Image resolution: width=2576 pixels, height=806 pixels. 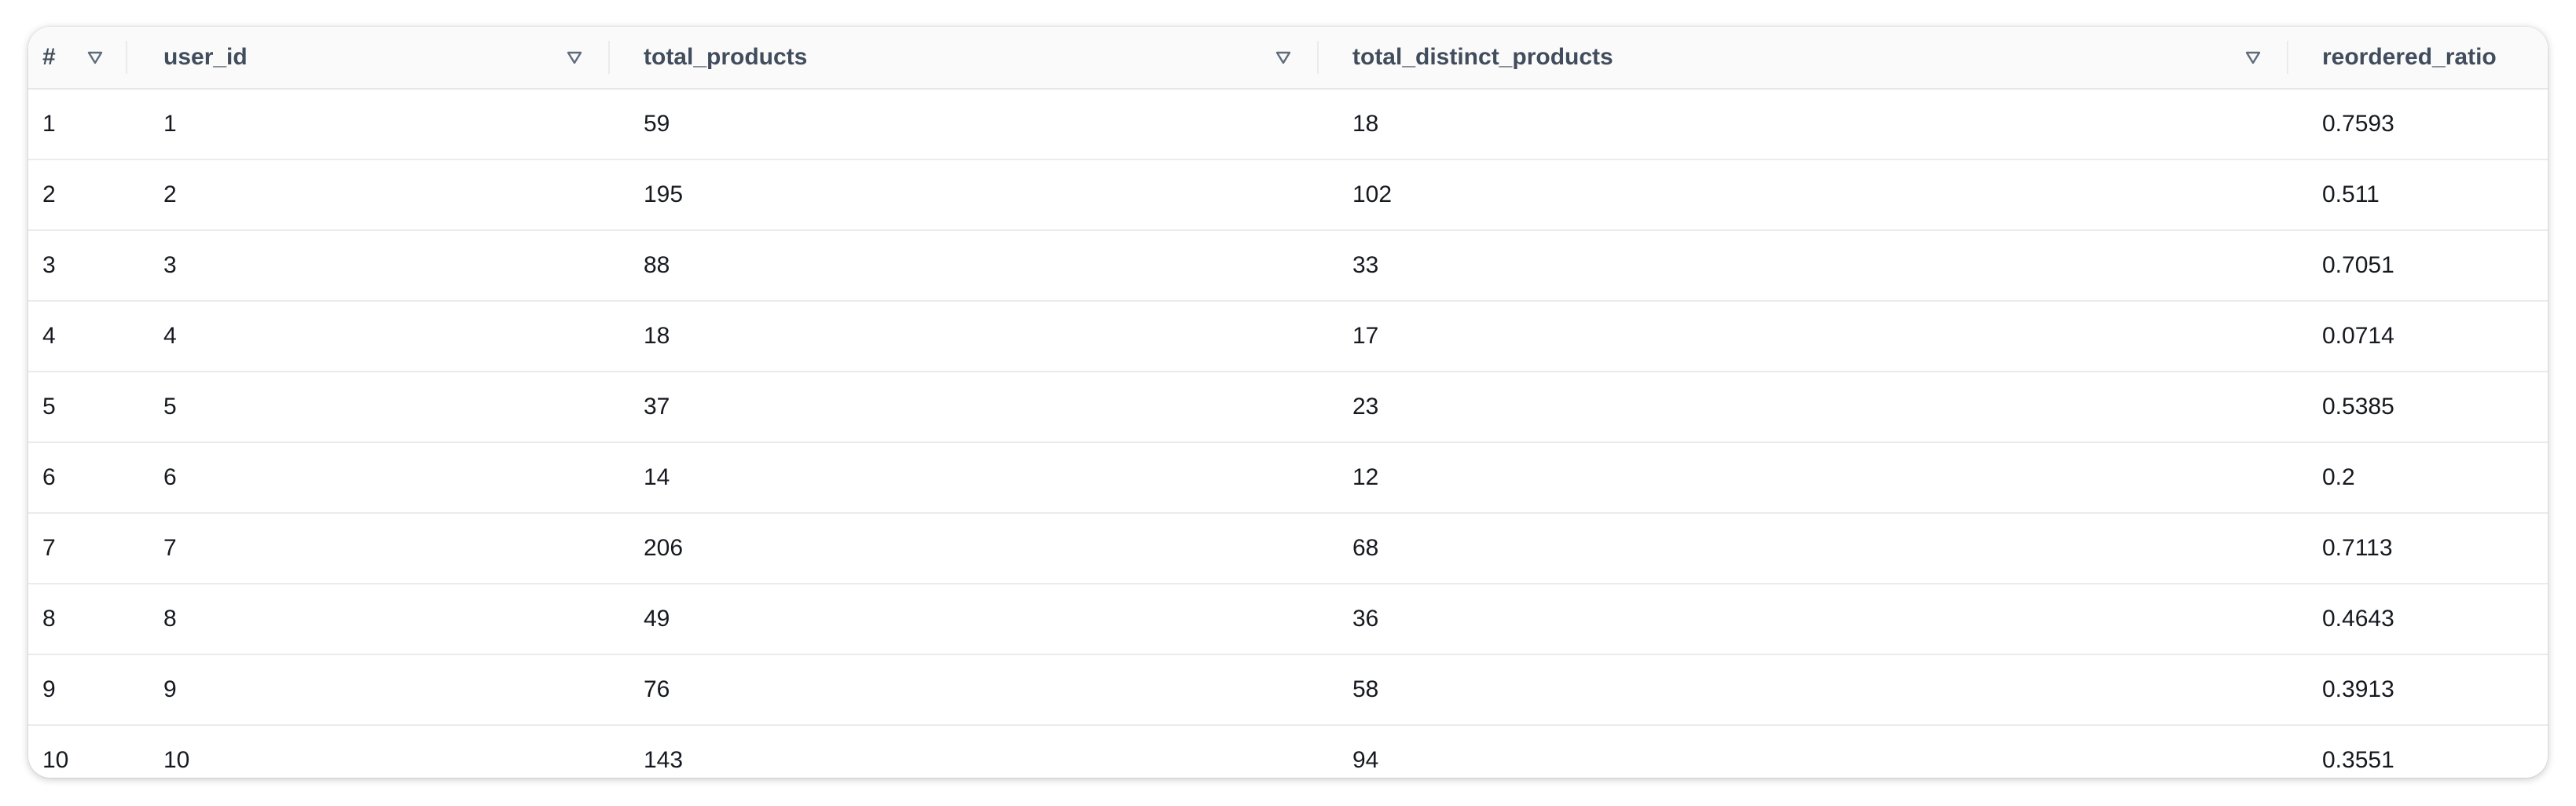 I want to click on cell-index: 4, so click(x=49, y=336).